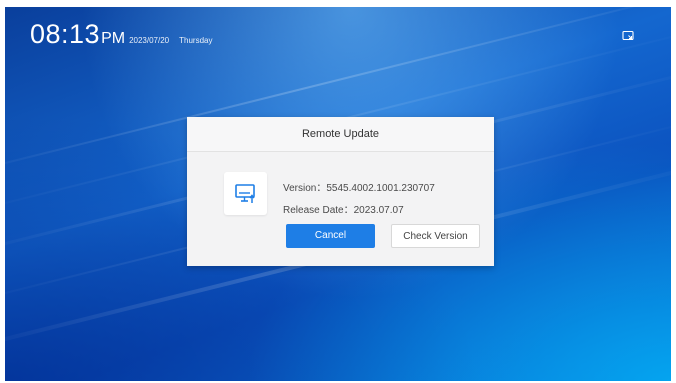 This screenshot has height=383, width=676. I want to click on release-date-value: 2023.07.07, so click(378, 210).